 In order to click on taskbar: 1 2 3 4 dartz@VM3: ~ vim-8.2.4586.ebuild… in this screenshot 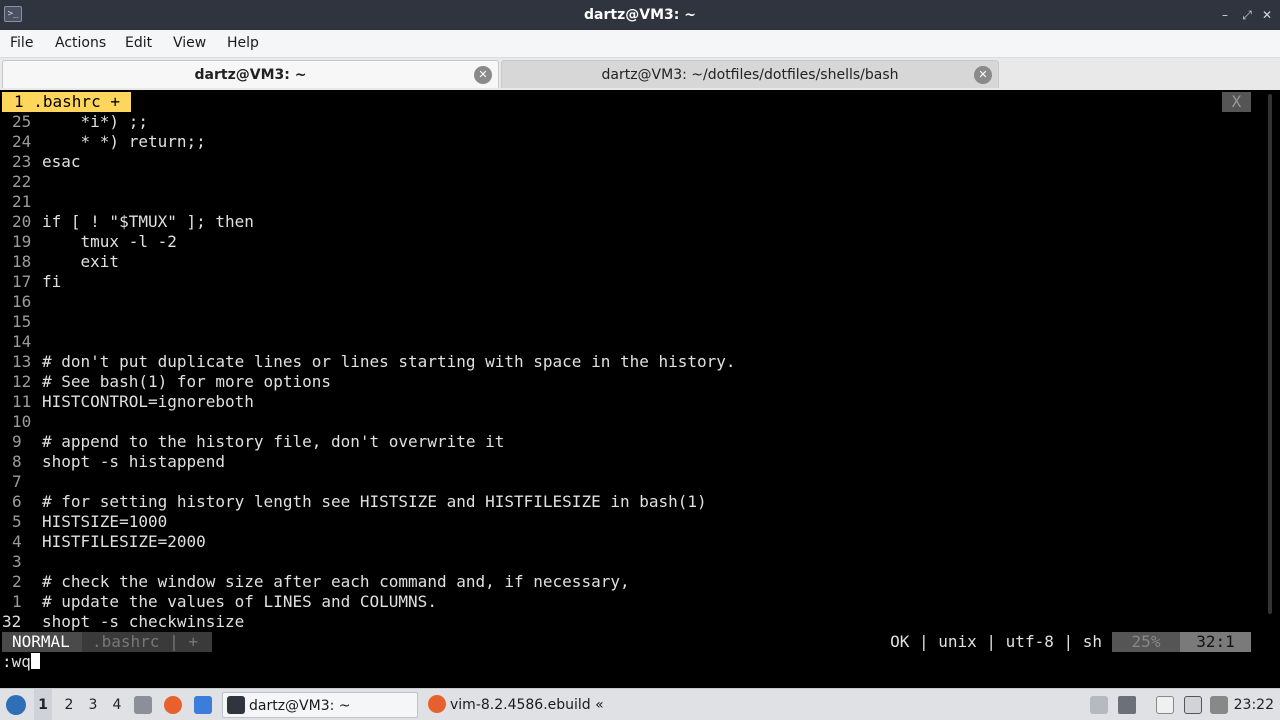, I will do `click(640, 704)`.